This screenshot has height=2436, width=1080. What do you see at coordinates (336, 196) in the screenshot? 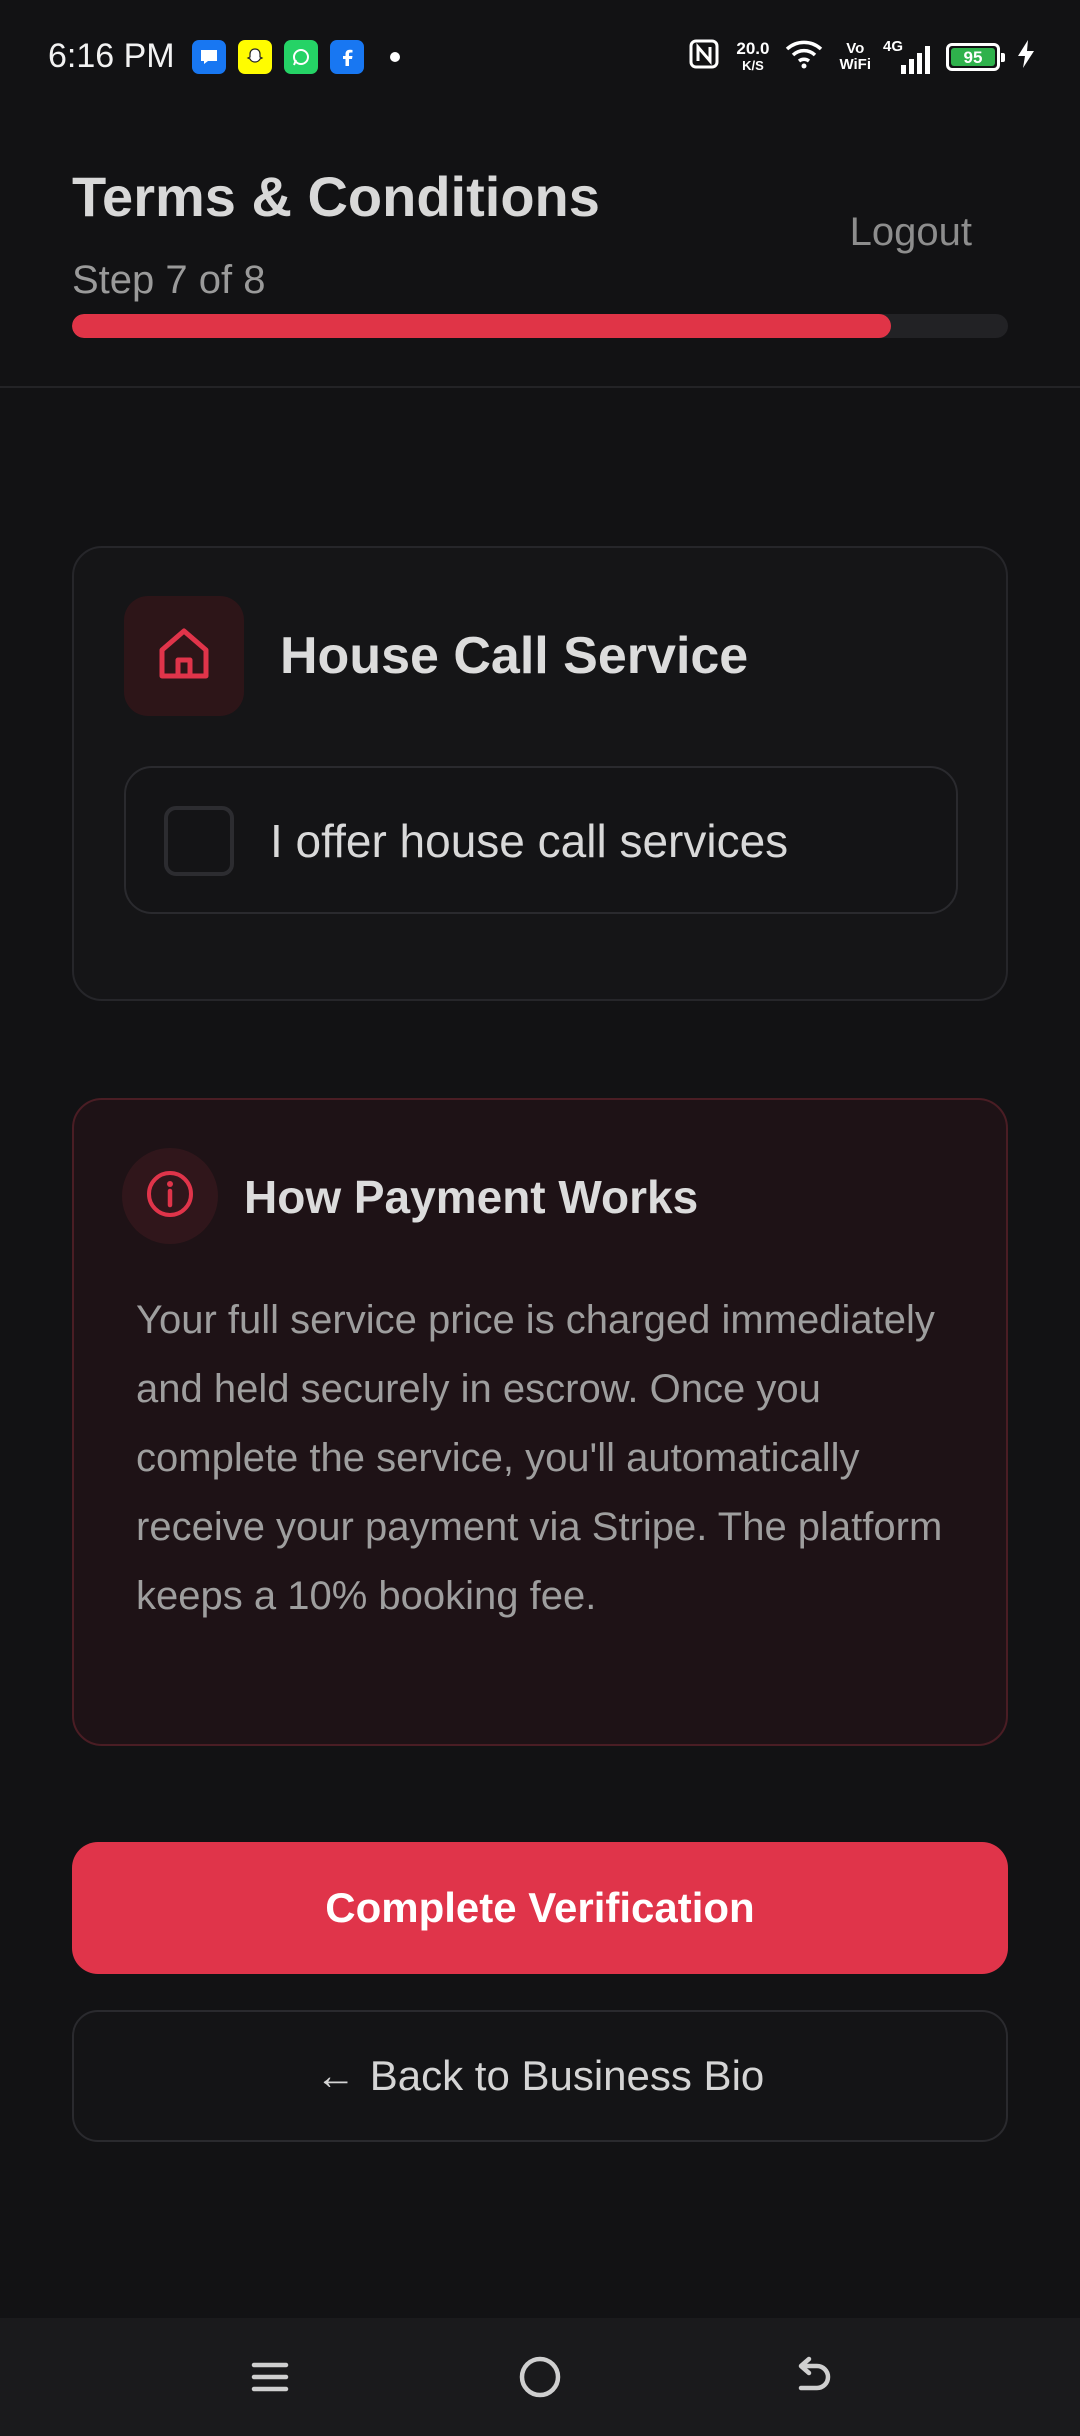
I see `page-title: Terms & Conditions` at bounding box center [336, 196].